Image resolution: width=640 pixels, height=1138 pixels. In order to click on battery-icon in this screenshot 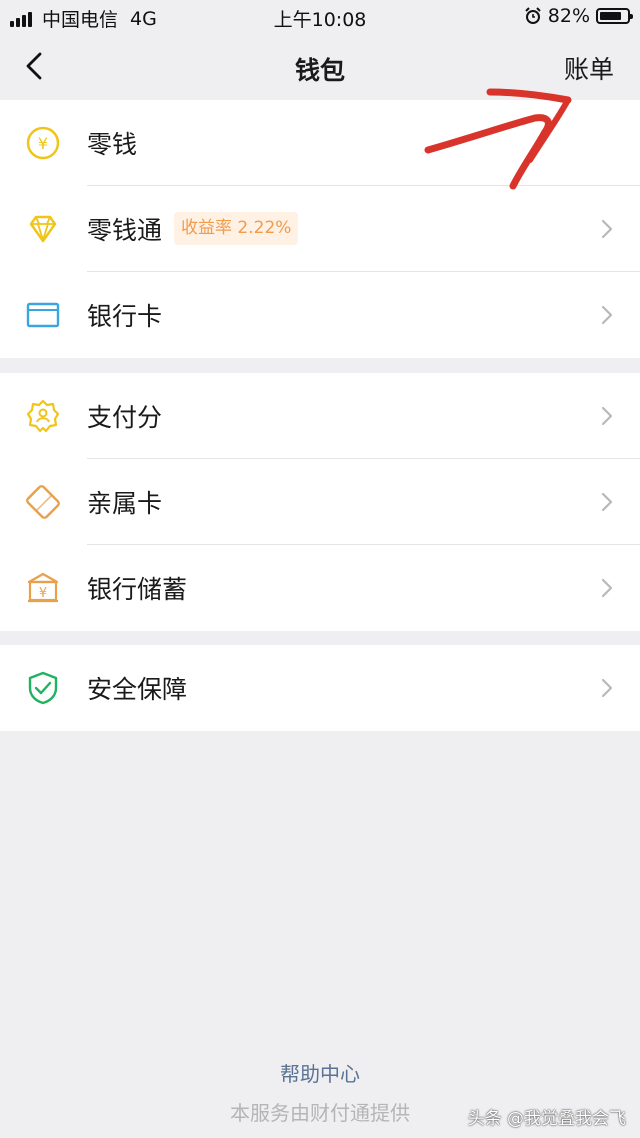, I will do `click(614, 16)`.